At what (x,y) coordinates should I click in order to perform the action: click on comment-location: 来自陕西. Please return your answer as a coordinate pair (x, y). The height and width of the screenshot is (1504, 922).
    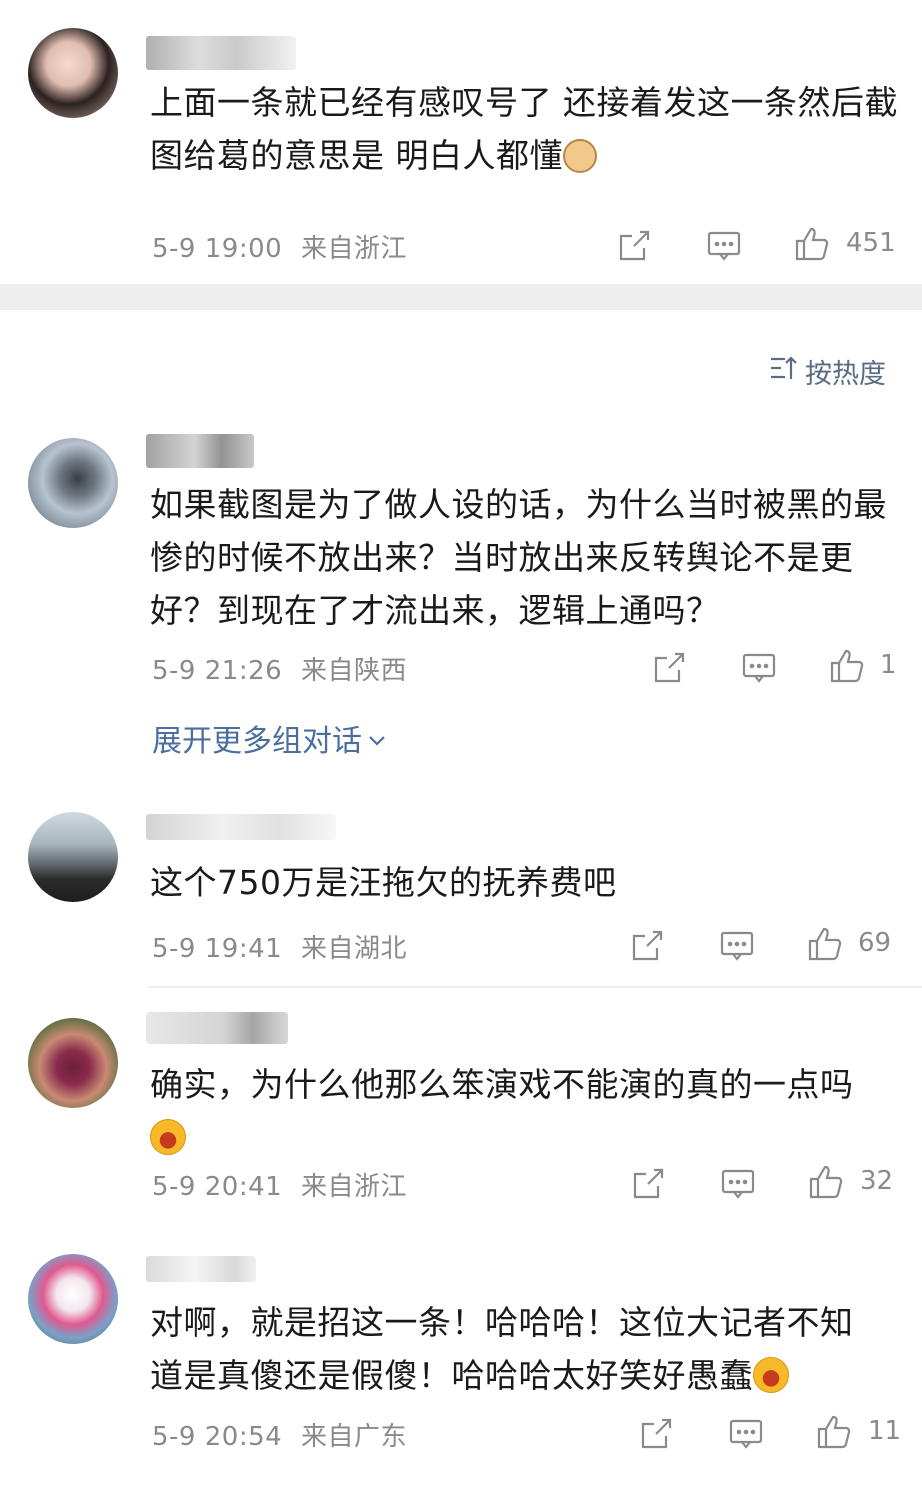
    Looking at the image, I should click on (353, 671).